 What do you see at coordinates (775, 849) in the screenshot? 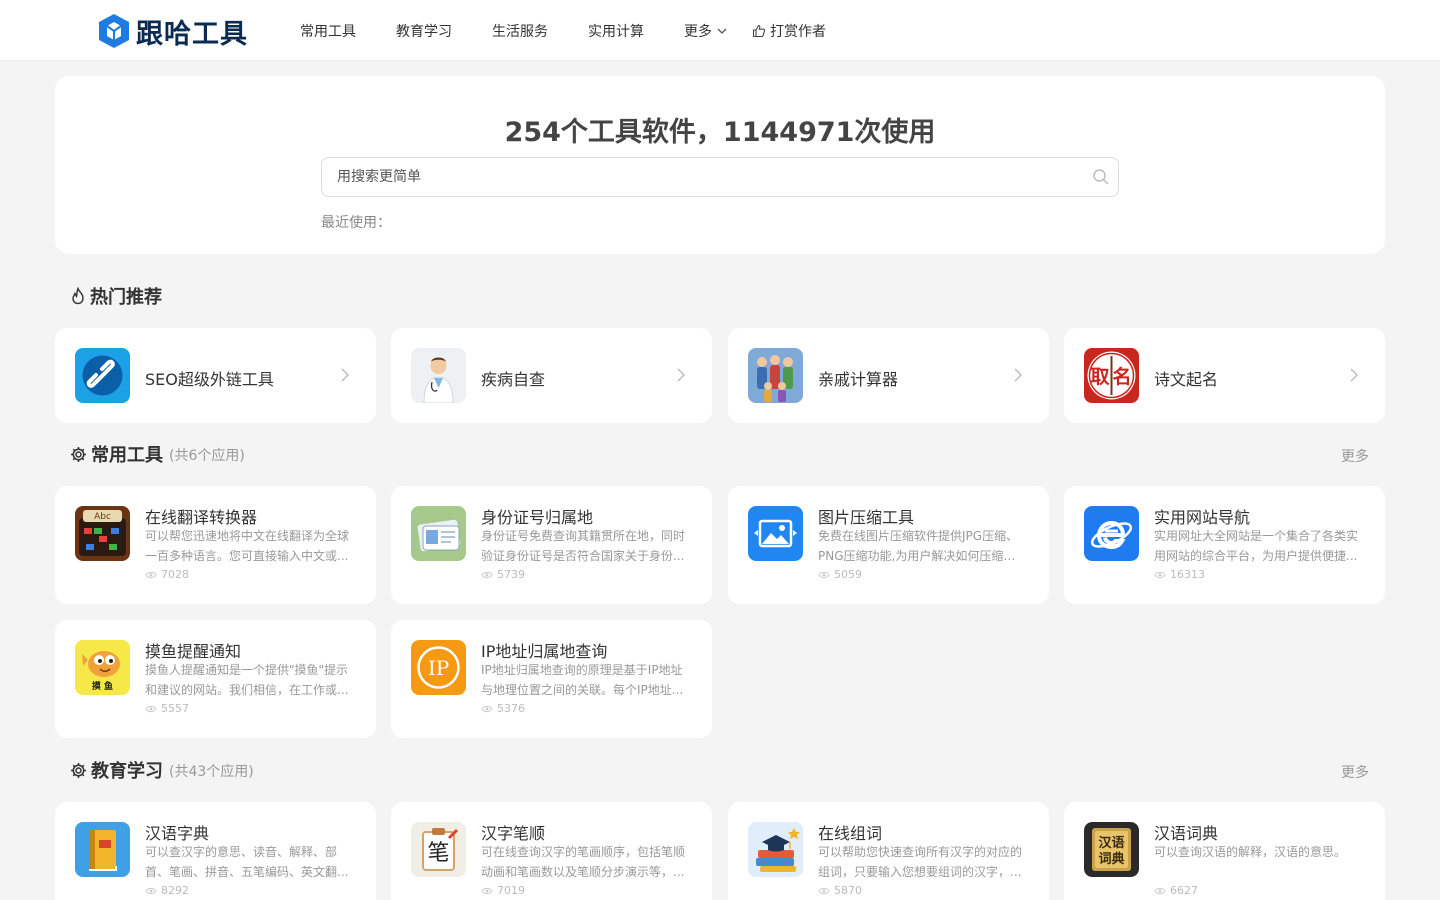
I see `books-icon` at bounding box center [775, 849].